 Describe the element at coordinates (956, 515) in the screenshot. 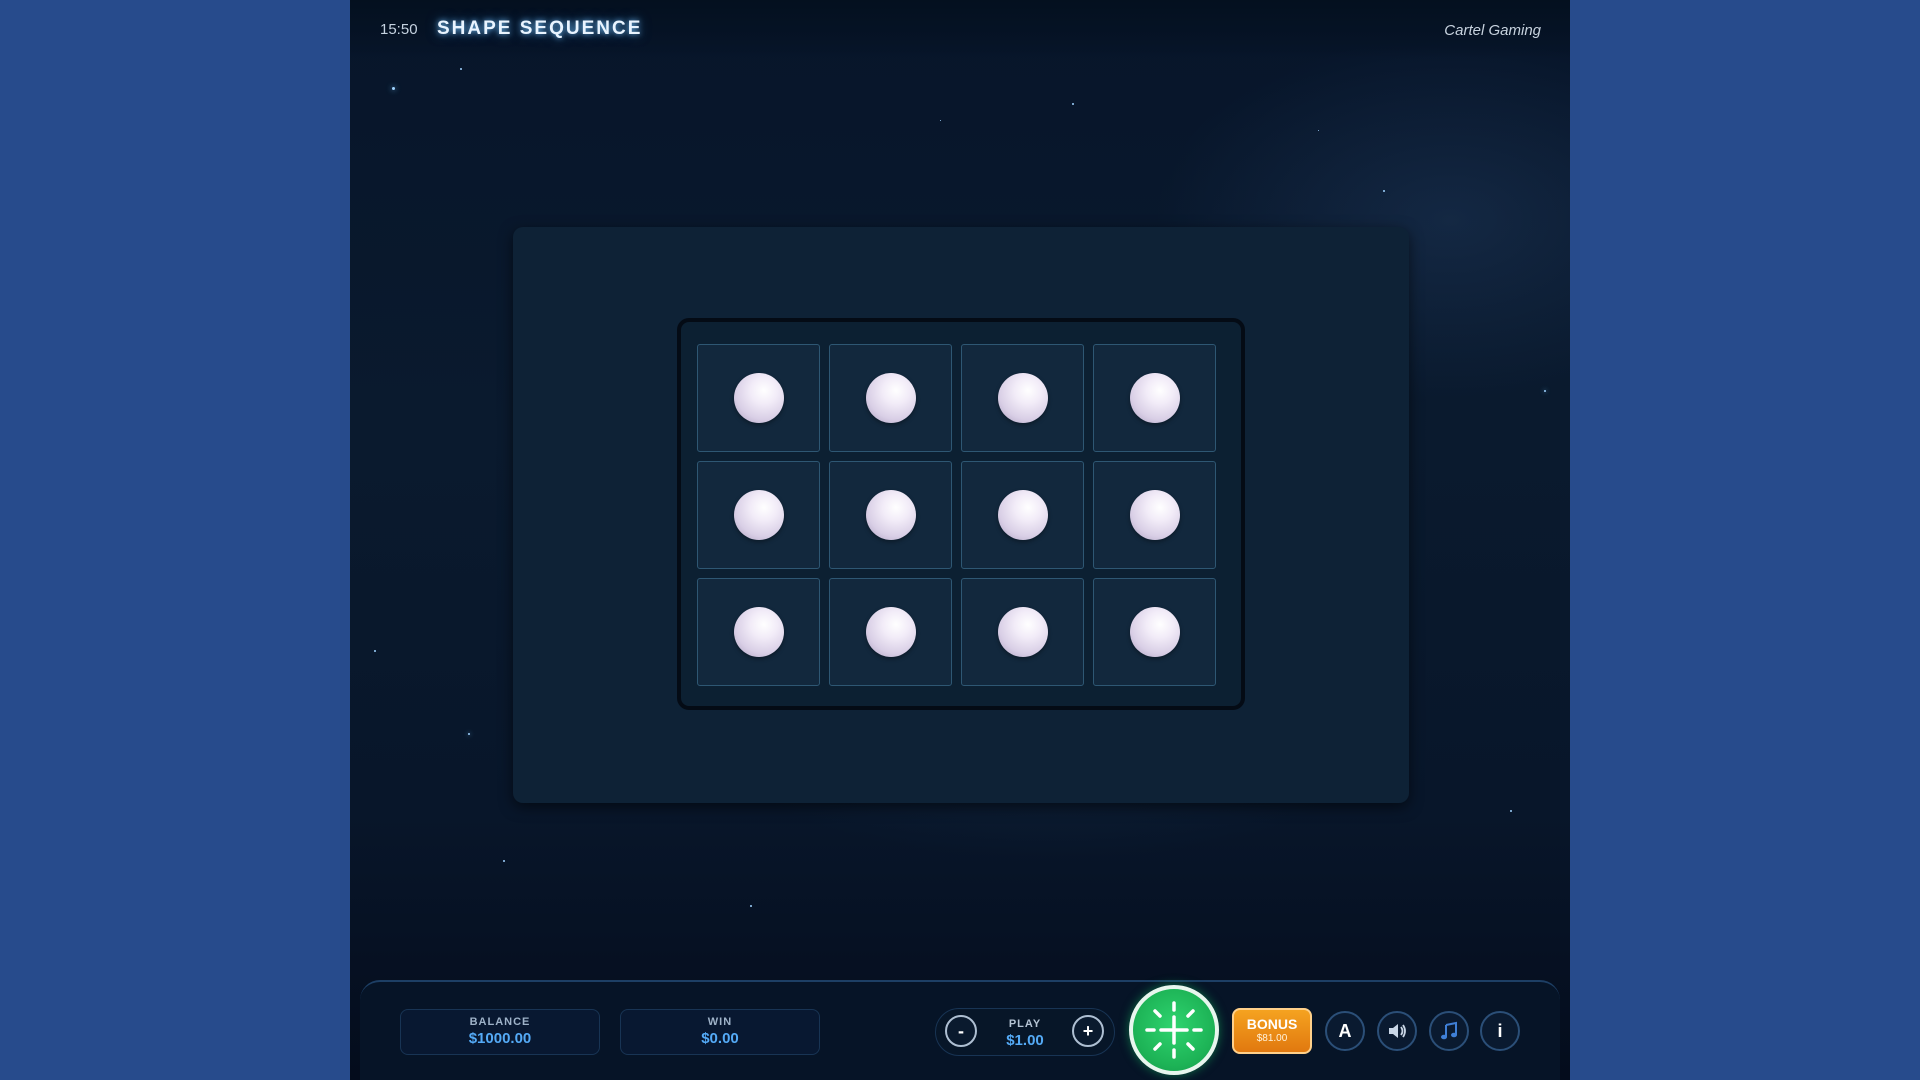

I see `symbol-grid` at that location.